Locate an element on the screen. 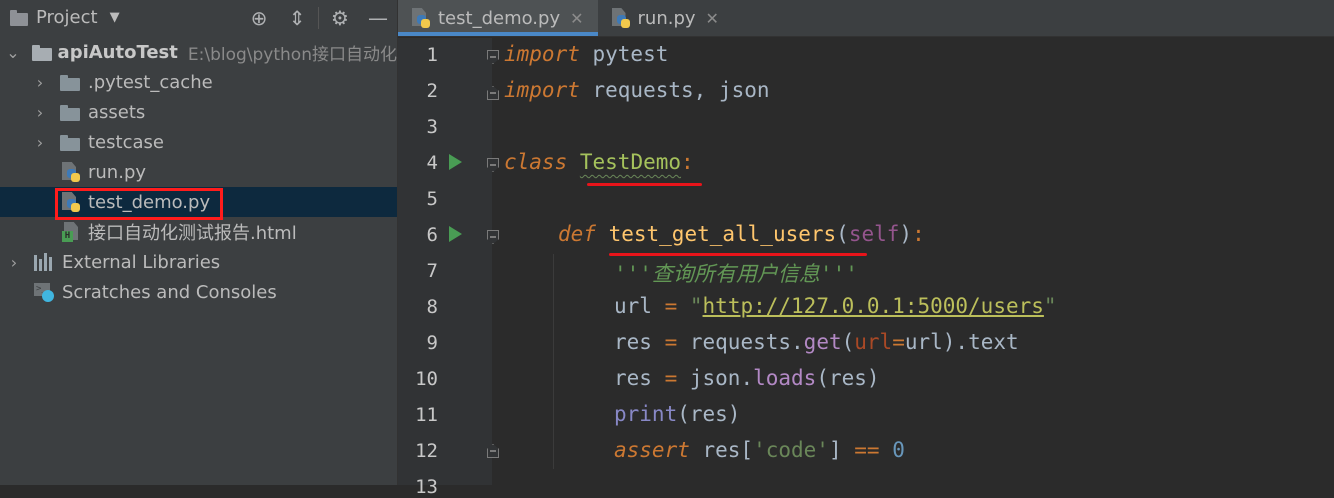 The height and width of the screenshot is (498, 1334). tree-item-label: Scratches and Consoles is located at coordinates (169, 292).